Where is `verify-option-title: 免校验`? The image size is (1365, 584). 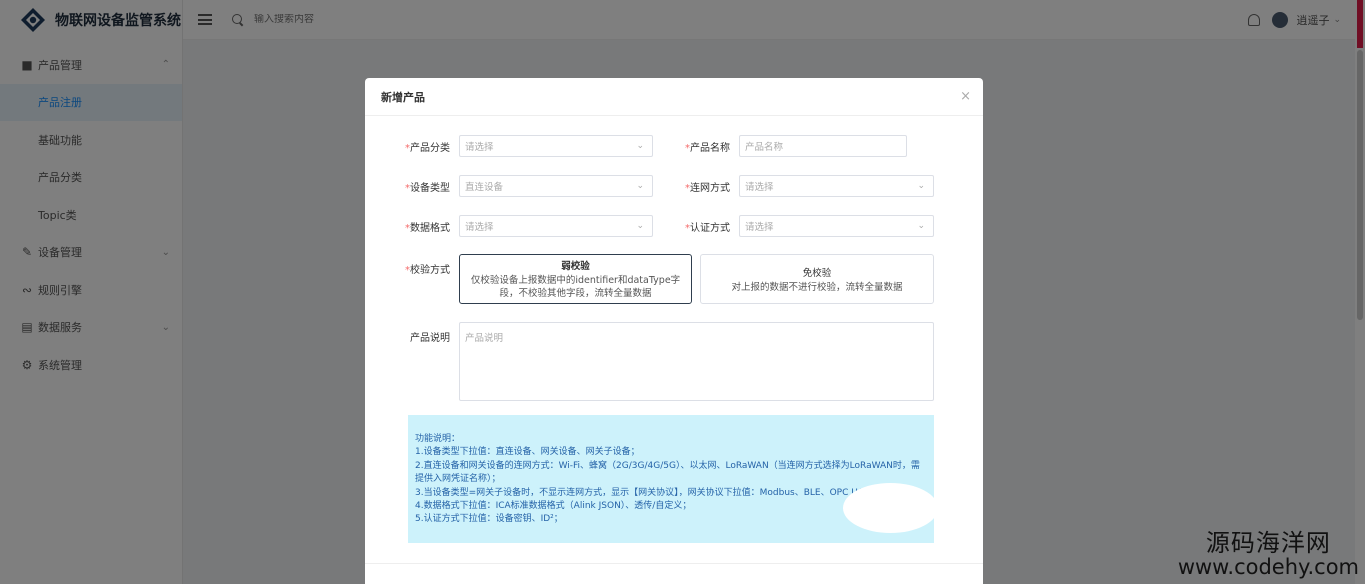
verify-option-title: 免校验 is located at coordinates (817, 273).